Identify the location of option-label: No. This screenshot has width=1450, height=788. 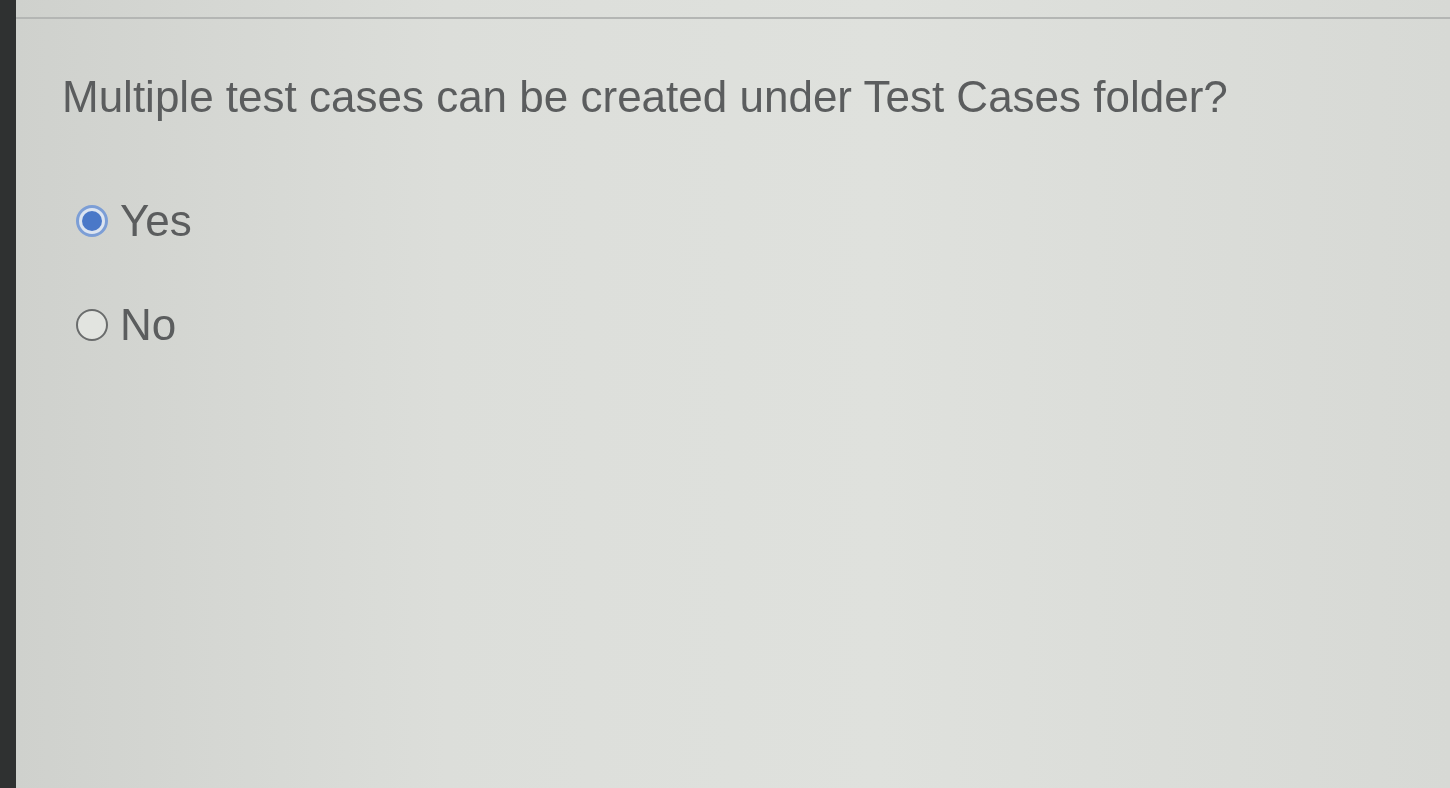
(148, 325).